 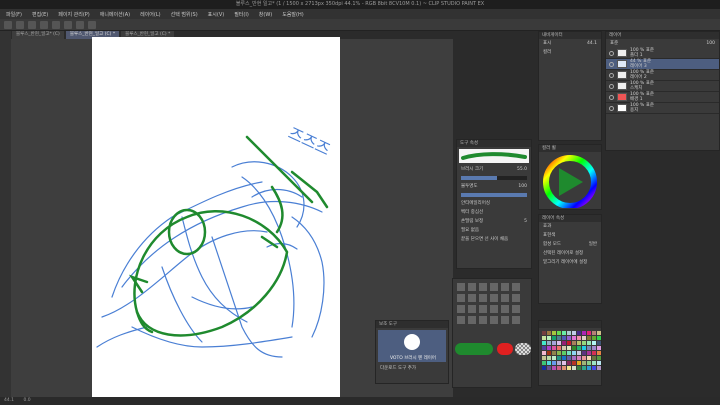 I want to click on layer-row: 100 % 표준 배경 1, so click(x=662, y=97).